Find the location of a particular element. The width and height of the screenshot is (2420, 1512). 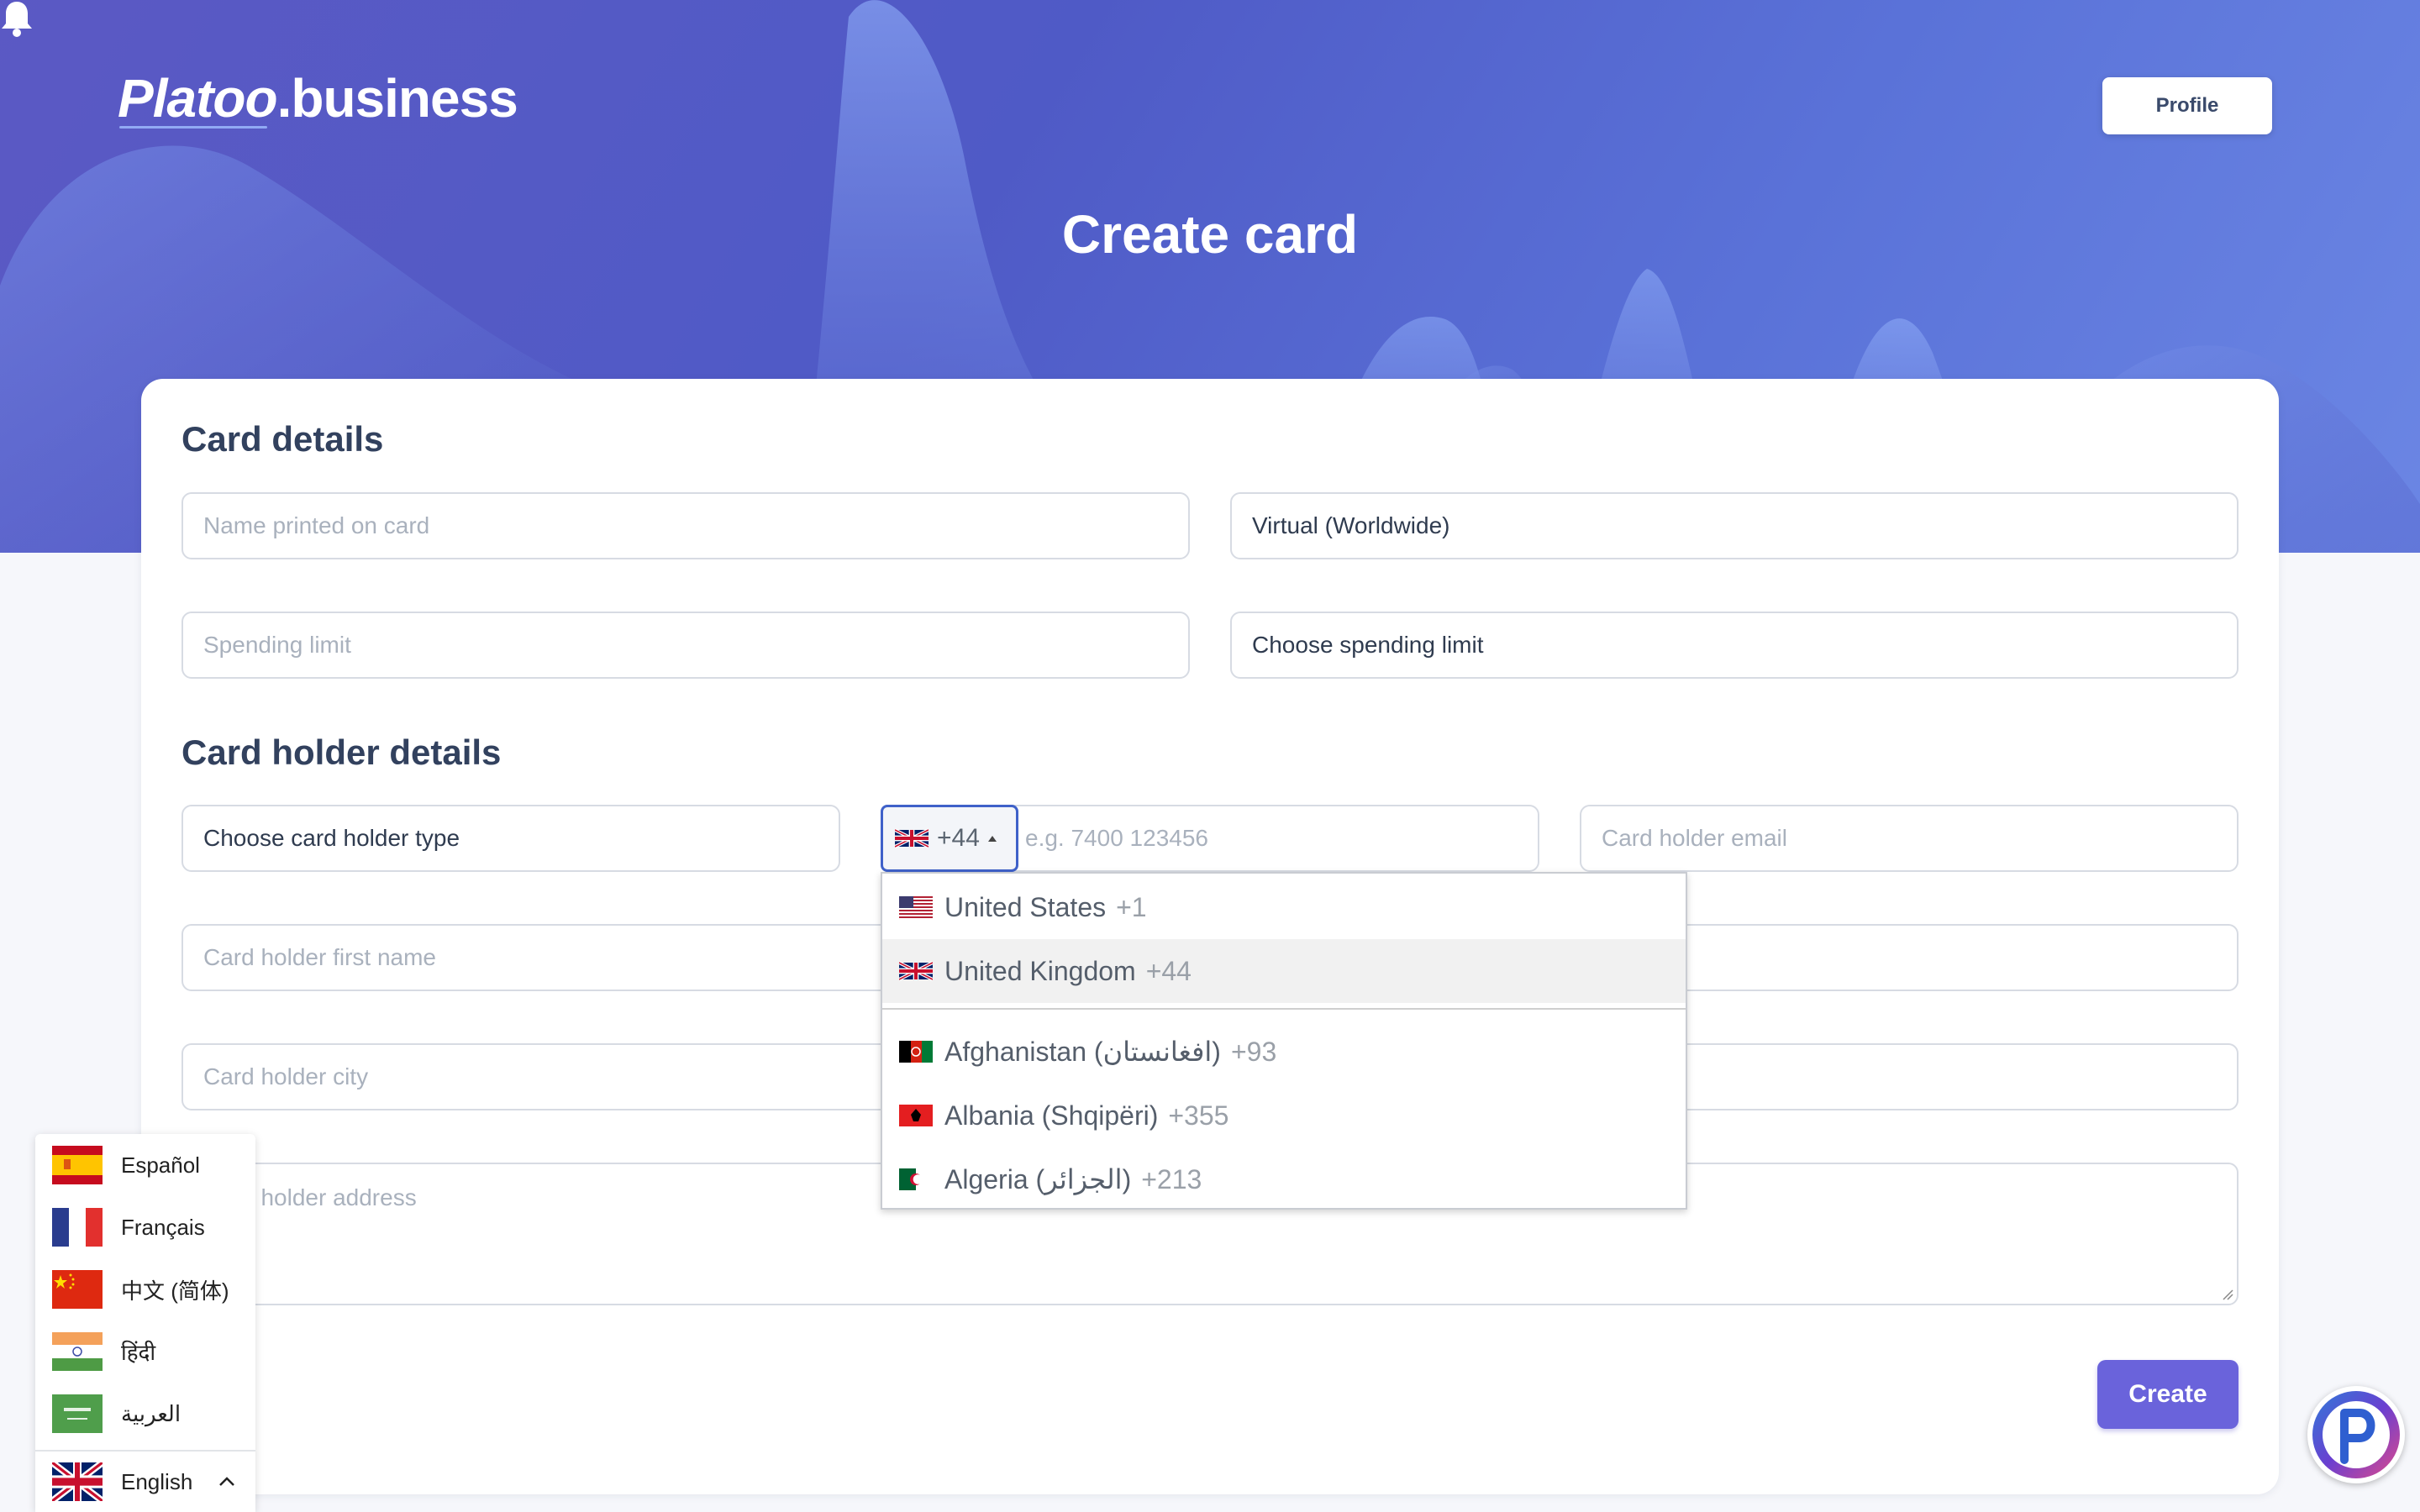

in-flag-icon is located at coordinates (77, 1351).